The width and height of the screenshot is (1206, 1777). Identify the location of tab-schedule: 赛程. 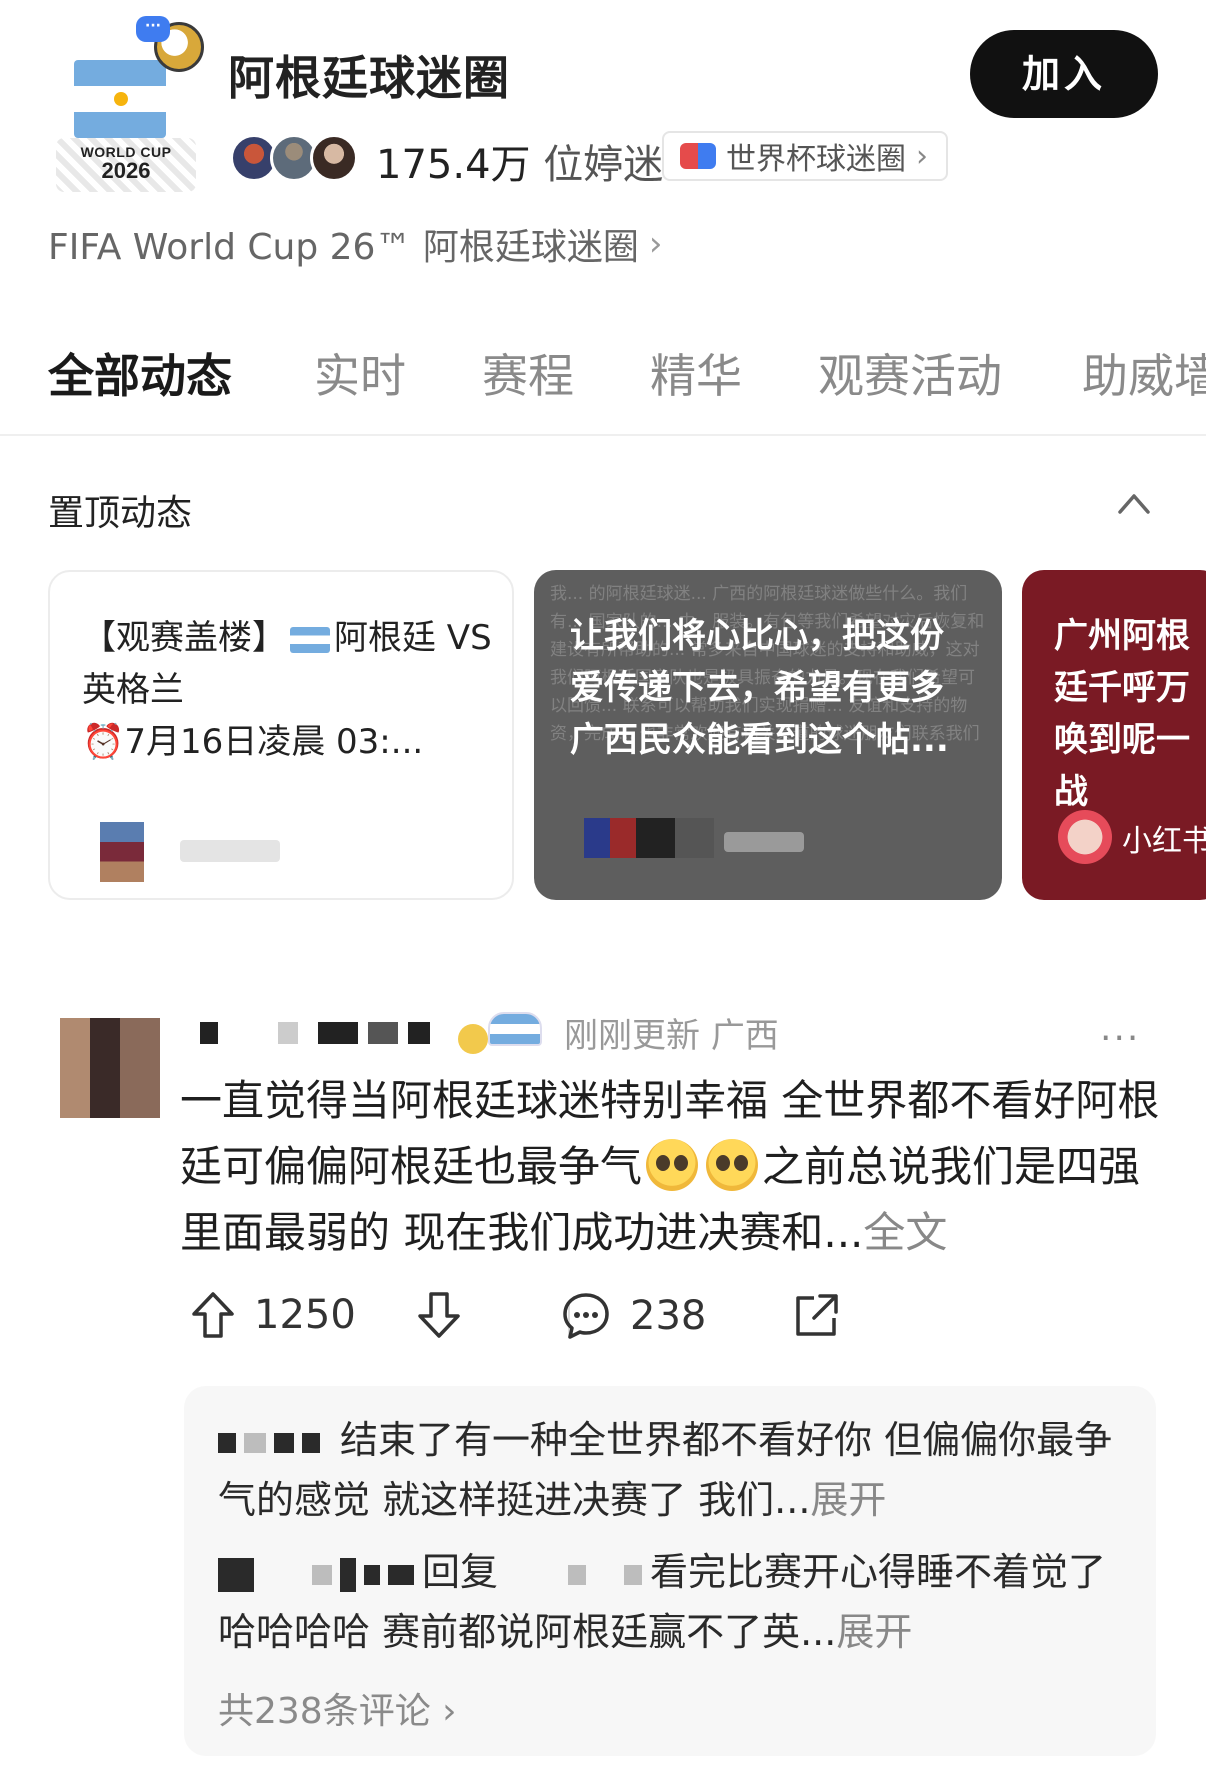
(528, 373).